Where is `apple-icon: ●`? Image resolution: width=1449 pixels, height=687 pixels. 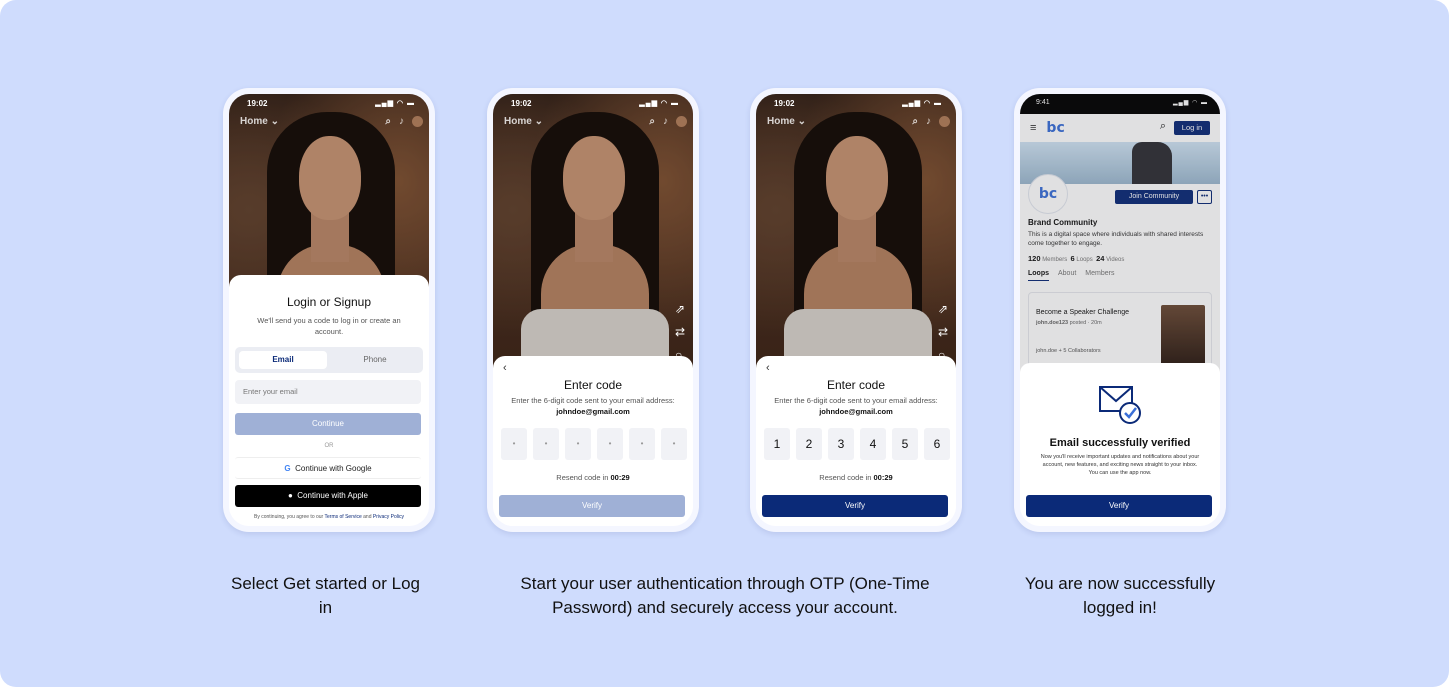 apple-icon: ● is located at coordinates (290, 495).